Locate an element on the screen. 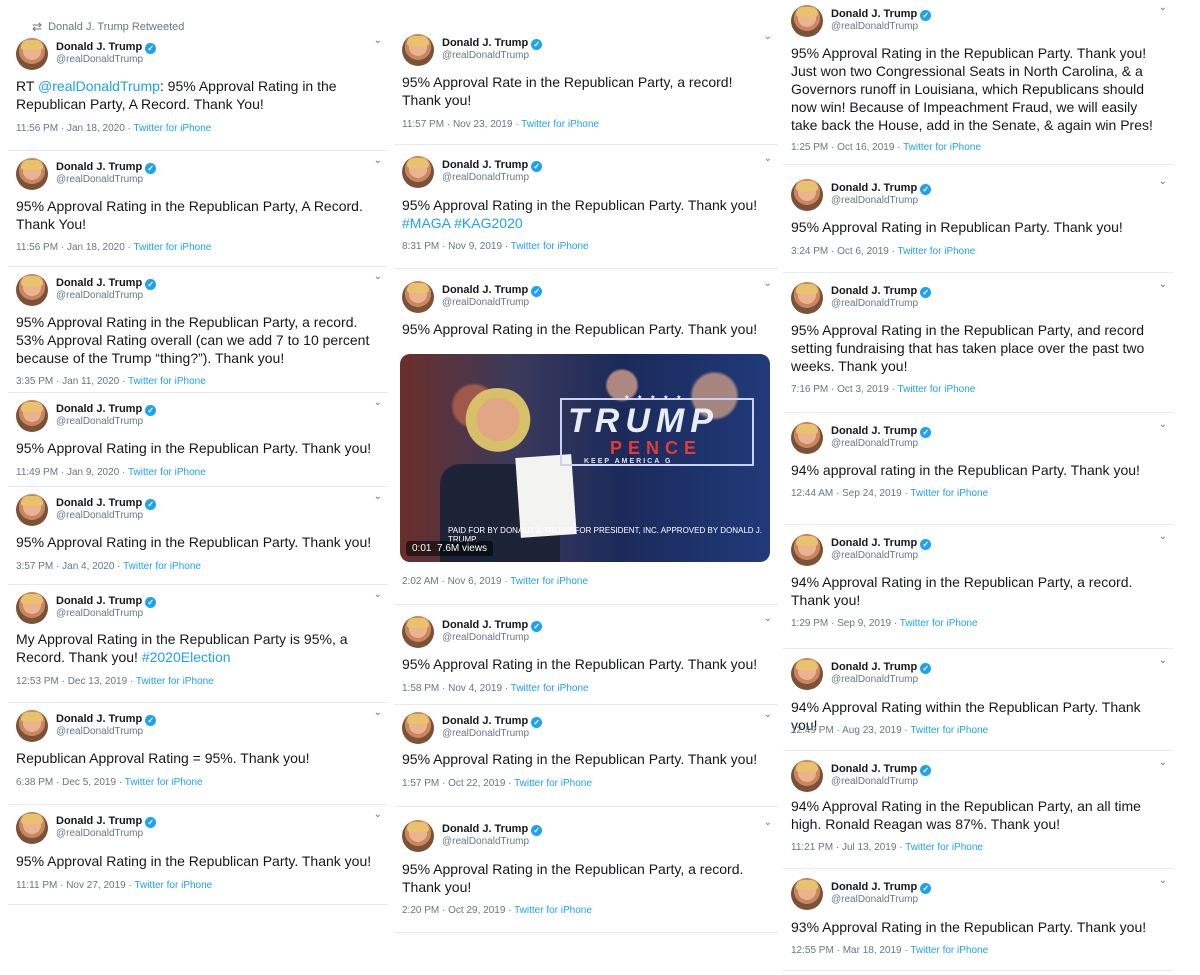 The width and height of the screenshot is (1200, 975). tweet-timestamp: 1:29 PM · Sep 9, 2019 is located at coordinates (841, 623).